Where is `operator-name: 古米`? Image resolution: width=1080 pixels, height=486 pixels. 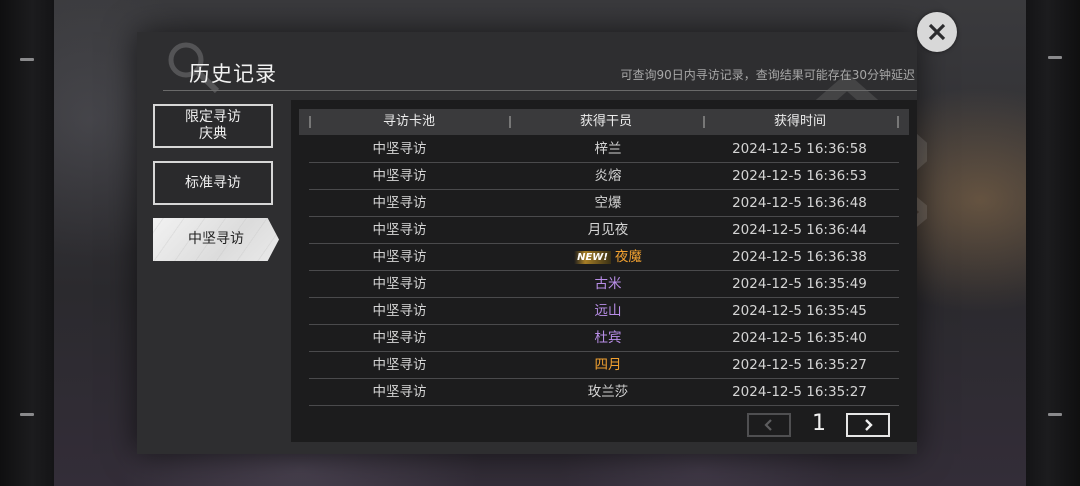
operator-name: 古米 is located at coordinates (608, 284).